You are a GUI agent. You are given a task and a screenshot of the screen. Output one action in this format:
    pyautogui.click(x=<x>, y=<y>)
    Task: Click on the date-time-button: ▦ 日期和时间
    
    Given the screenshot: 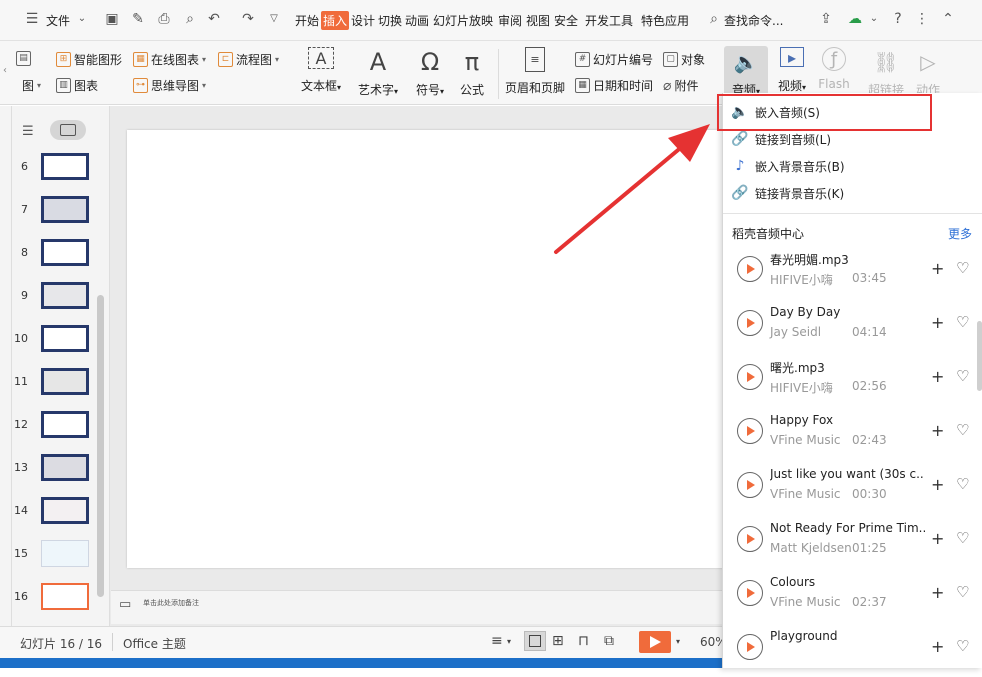 What is the action you would take?
    pyautogui.click(x=614, y=85)
    